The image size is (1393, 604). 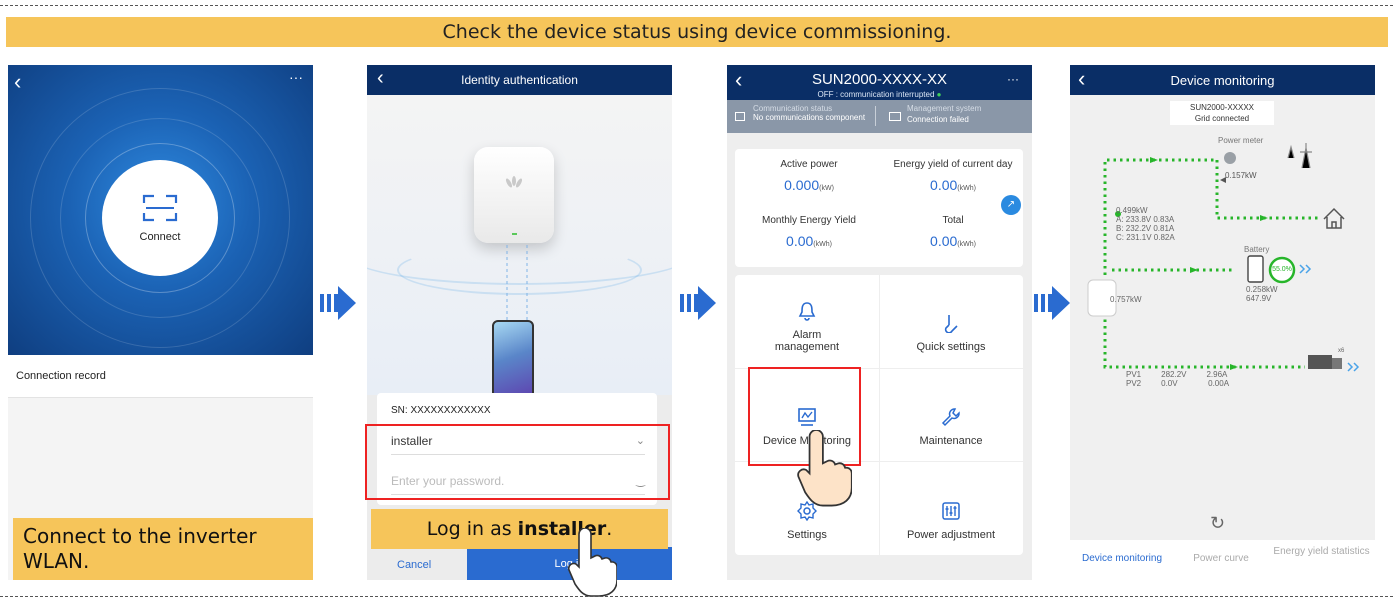 What do you see at coordinates (414, 565) in the screenshot?
I see `cancel-button: Cancel` at bounding box center [414, 565].